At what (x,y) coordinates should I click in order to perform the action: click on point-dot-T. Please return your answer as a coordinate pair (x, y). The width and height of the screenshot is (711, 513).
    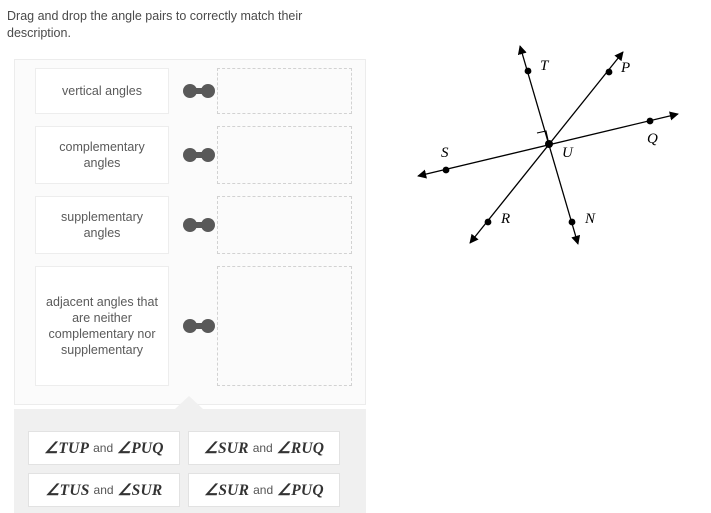
    Looking at the image, I should click on (528, 71).